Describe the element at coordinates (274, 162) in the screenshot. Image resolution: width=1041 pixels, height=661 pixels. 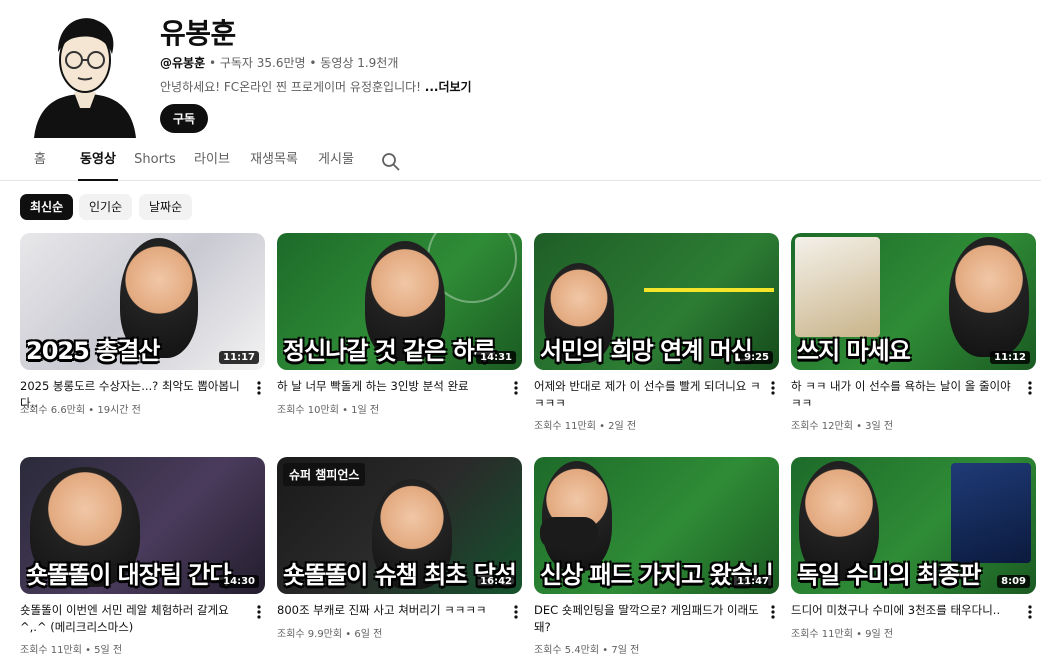
I see `tab-playlists: 재생목록` at that location.